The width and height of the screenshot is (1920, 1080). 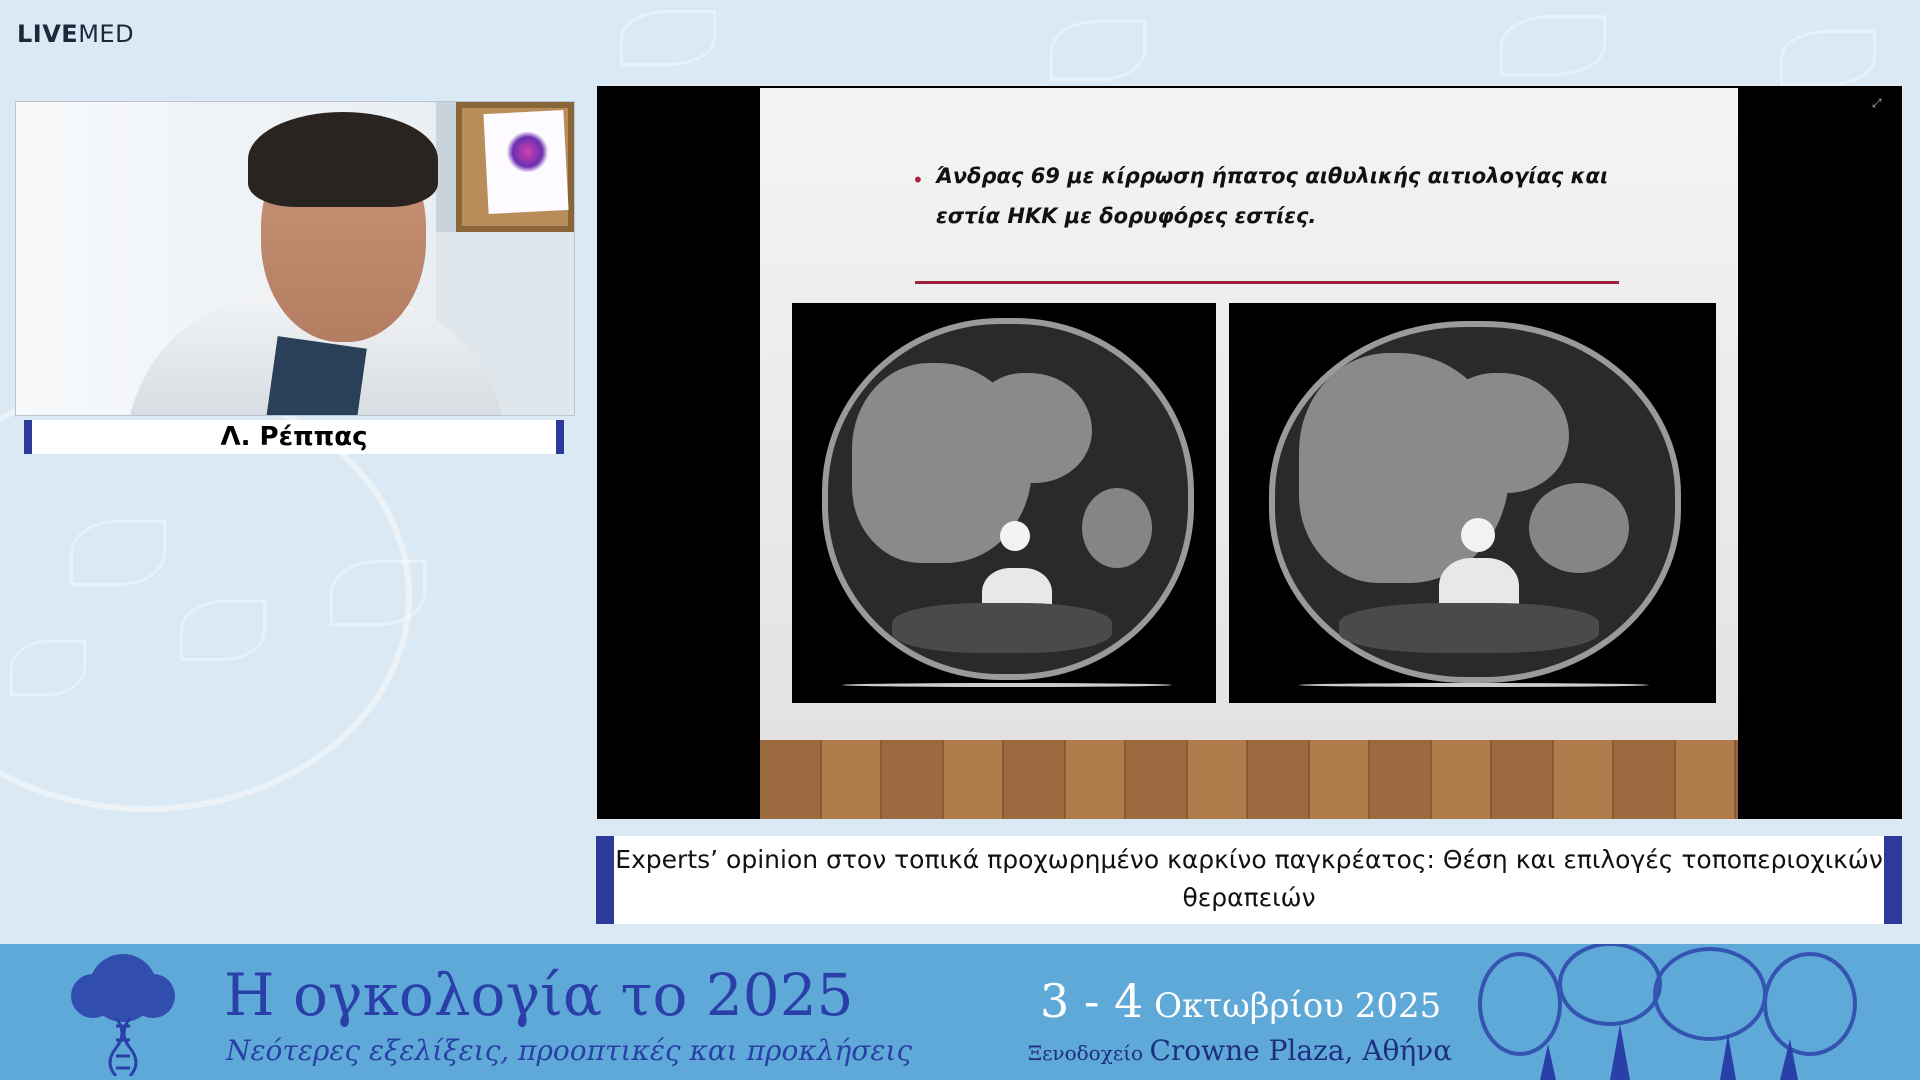 What do you see at coordinates (539, 995) in the screenshot?
I see `conference-title: Η ογκολογία το 2025` at bounding box center [539, 995].